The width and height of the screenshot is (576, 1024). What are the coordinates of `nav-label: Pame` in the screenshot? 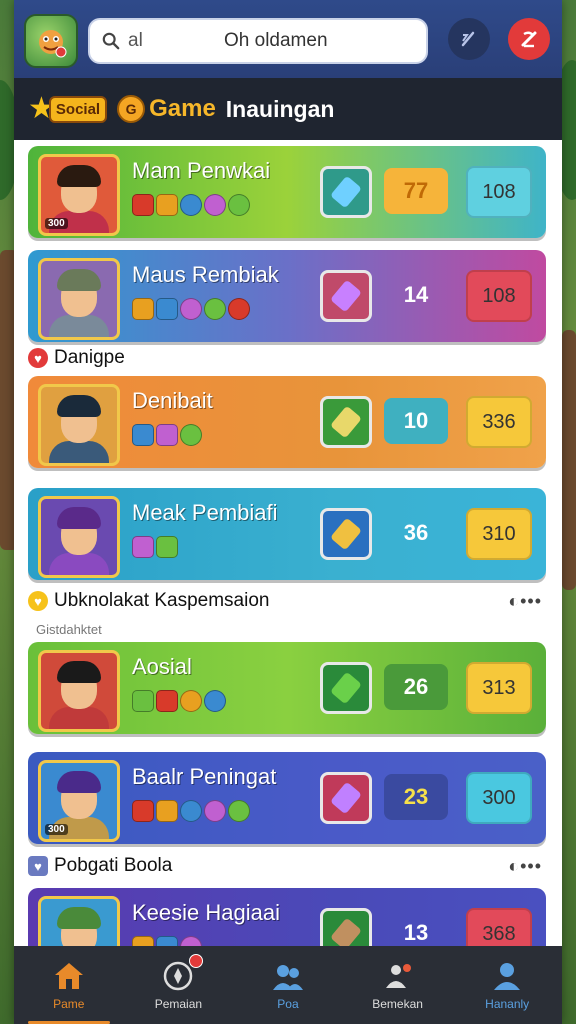 It's located at (69, 1004).